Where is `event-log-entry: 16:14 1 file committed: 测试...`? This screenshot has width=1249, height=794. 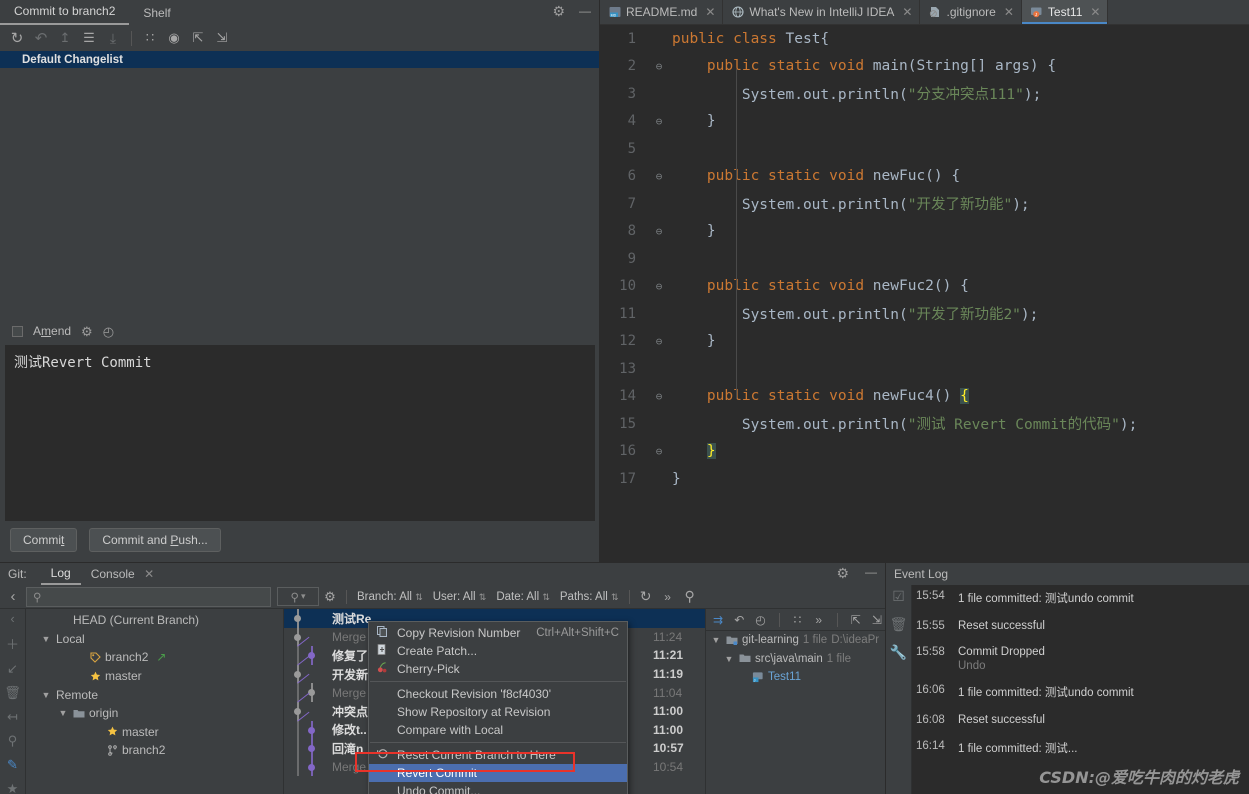 event-log-entry: 16:14 1 file committed: 测试... is located at coordinates (1080, 748).